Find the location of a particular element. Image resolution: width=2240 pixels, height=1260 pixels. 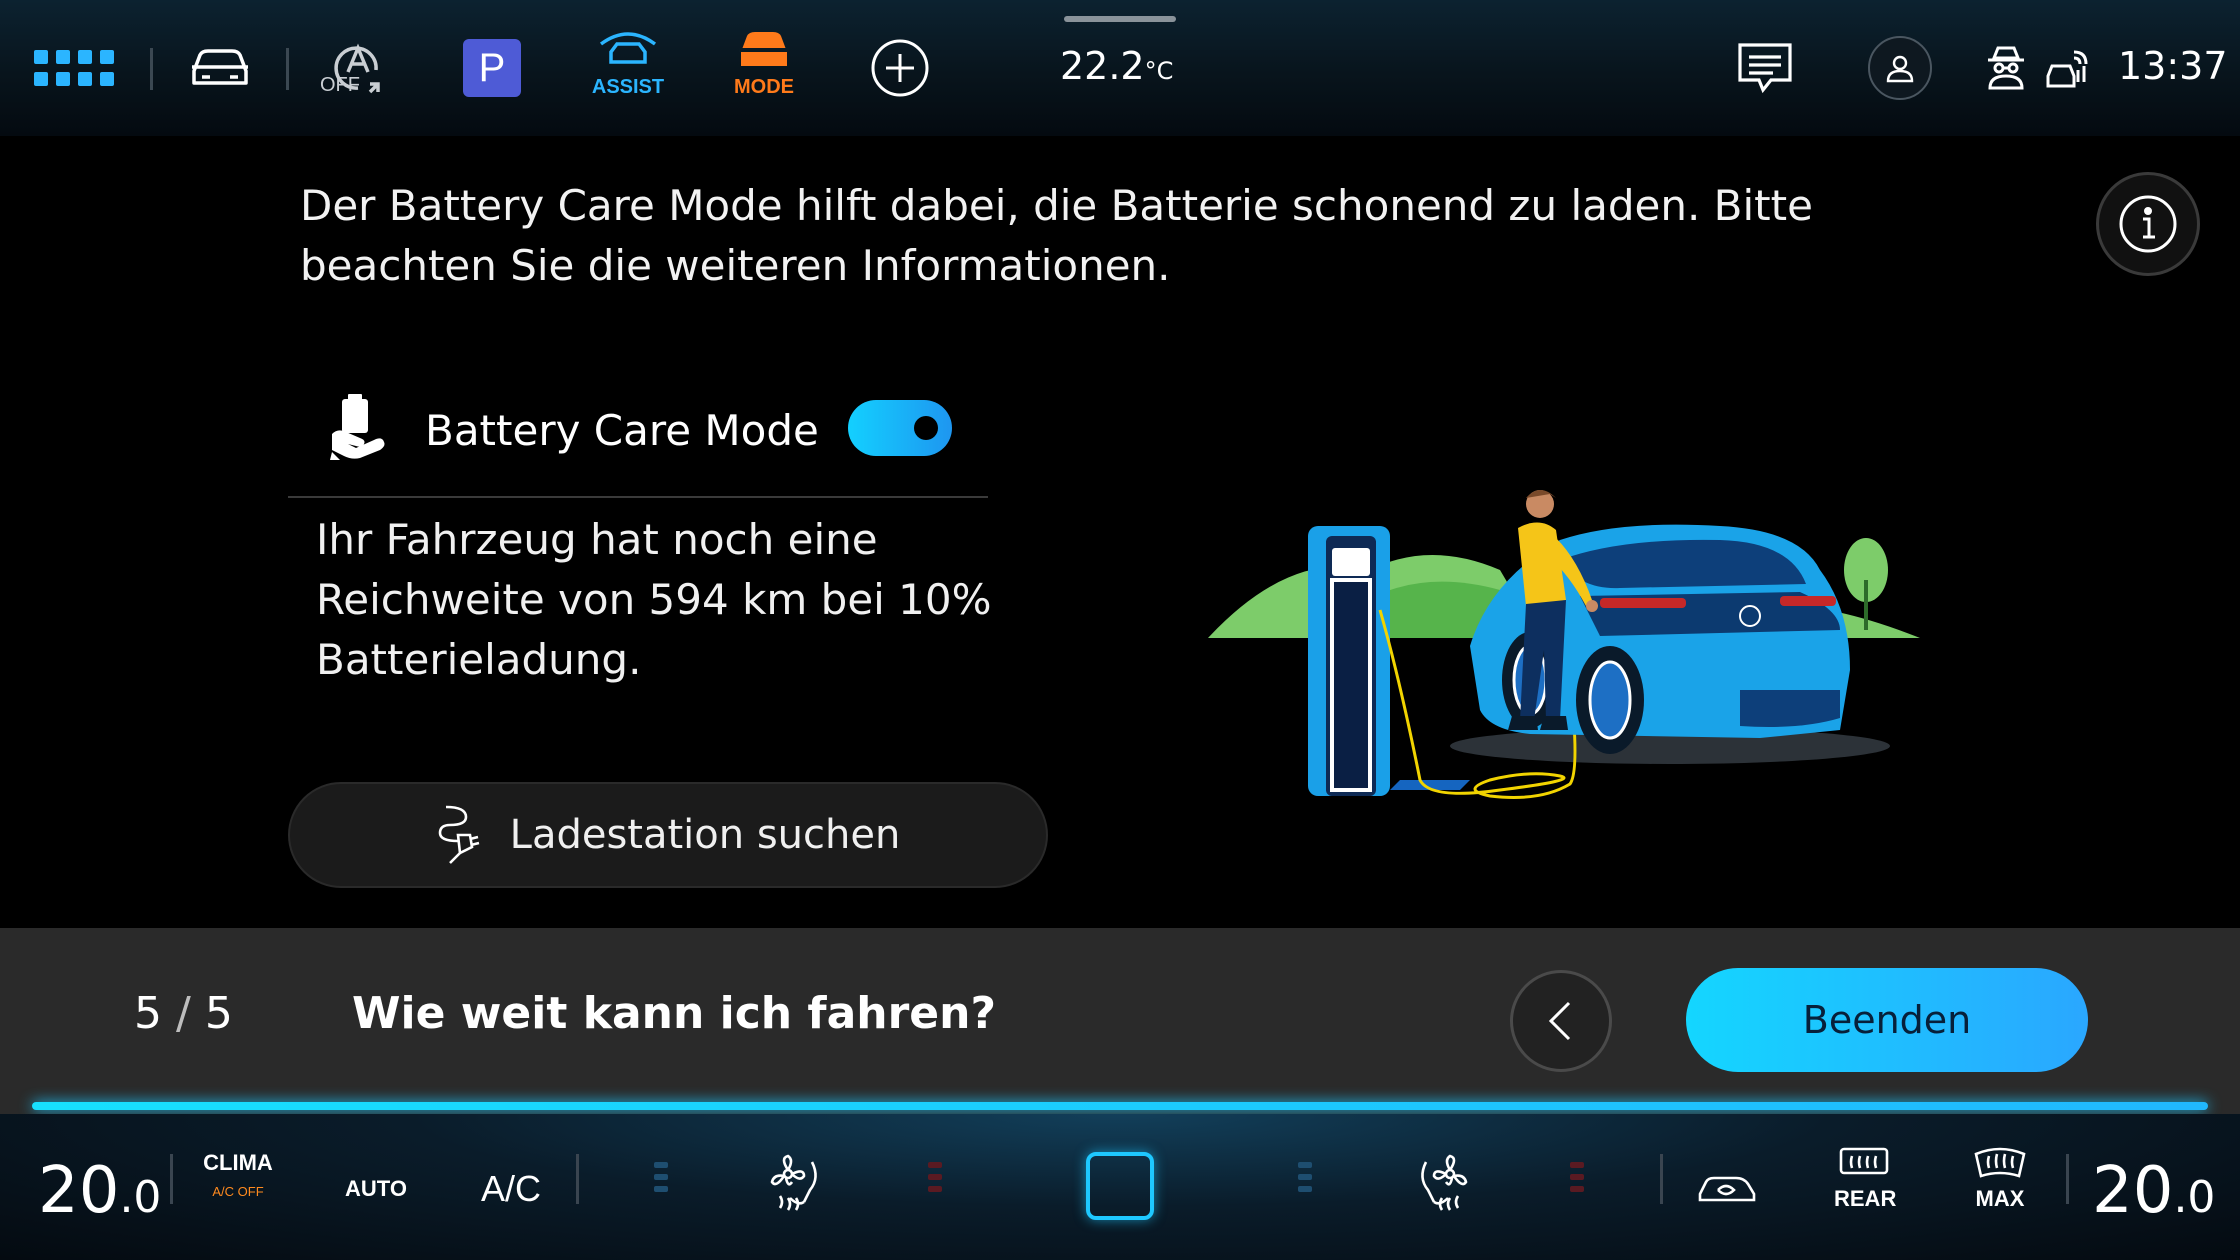

apps-grid-icon is located at coordinates (76, 68).